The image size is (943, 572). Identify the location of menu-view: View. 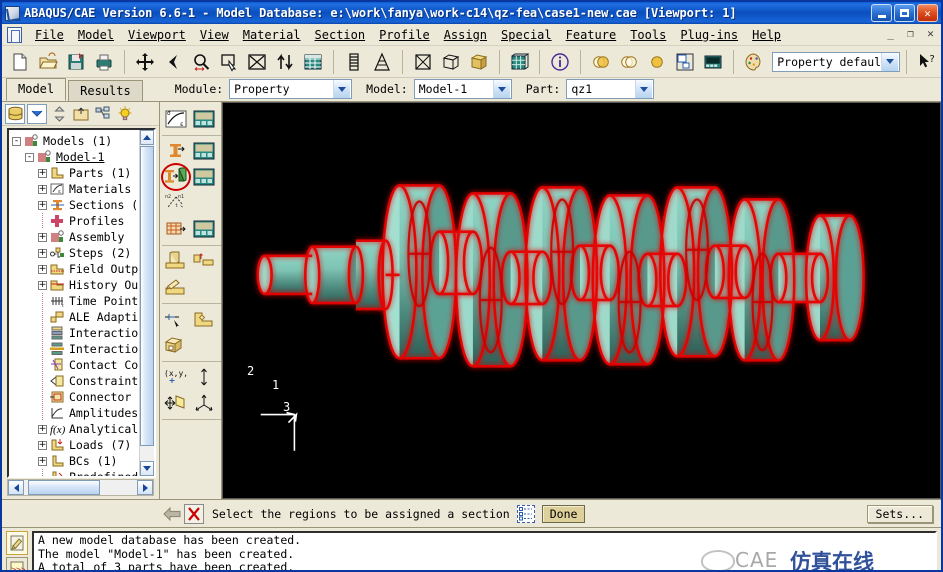
(214, 35).